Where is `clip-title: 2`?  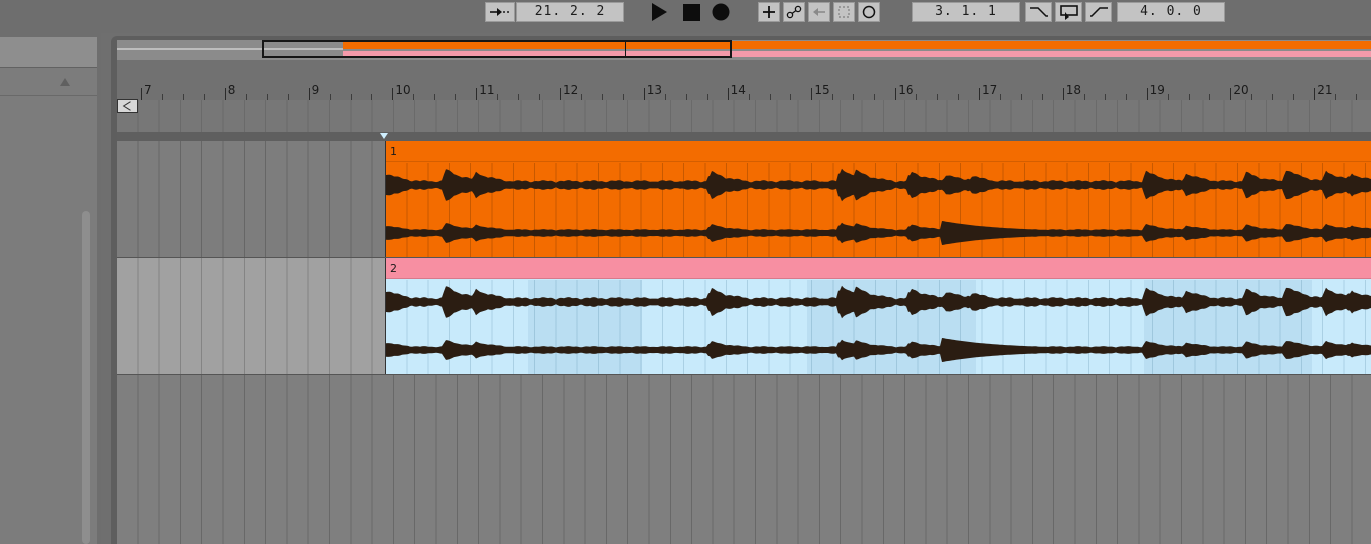
clip-title: 2 is located at coordinates (878, 268).